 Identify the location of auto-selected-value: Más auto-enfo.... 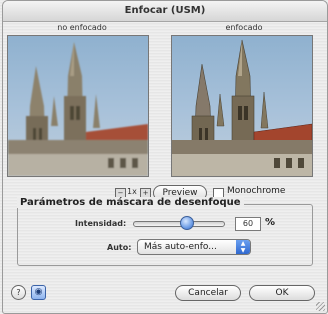
(180, 247).